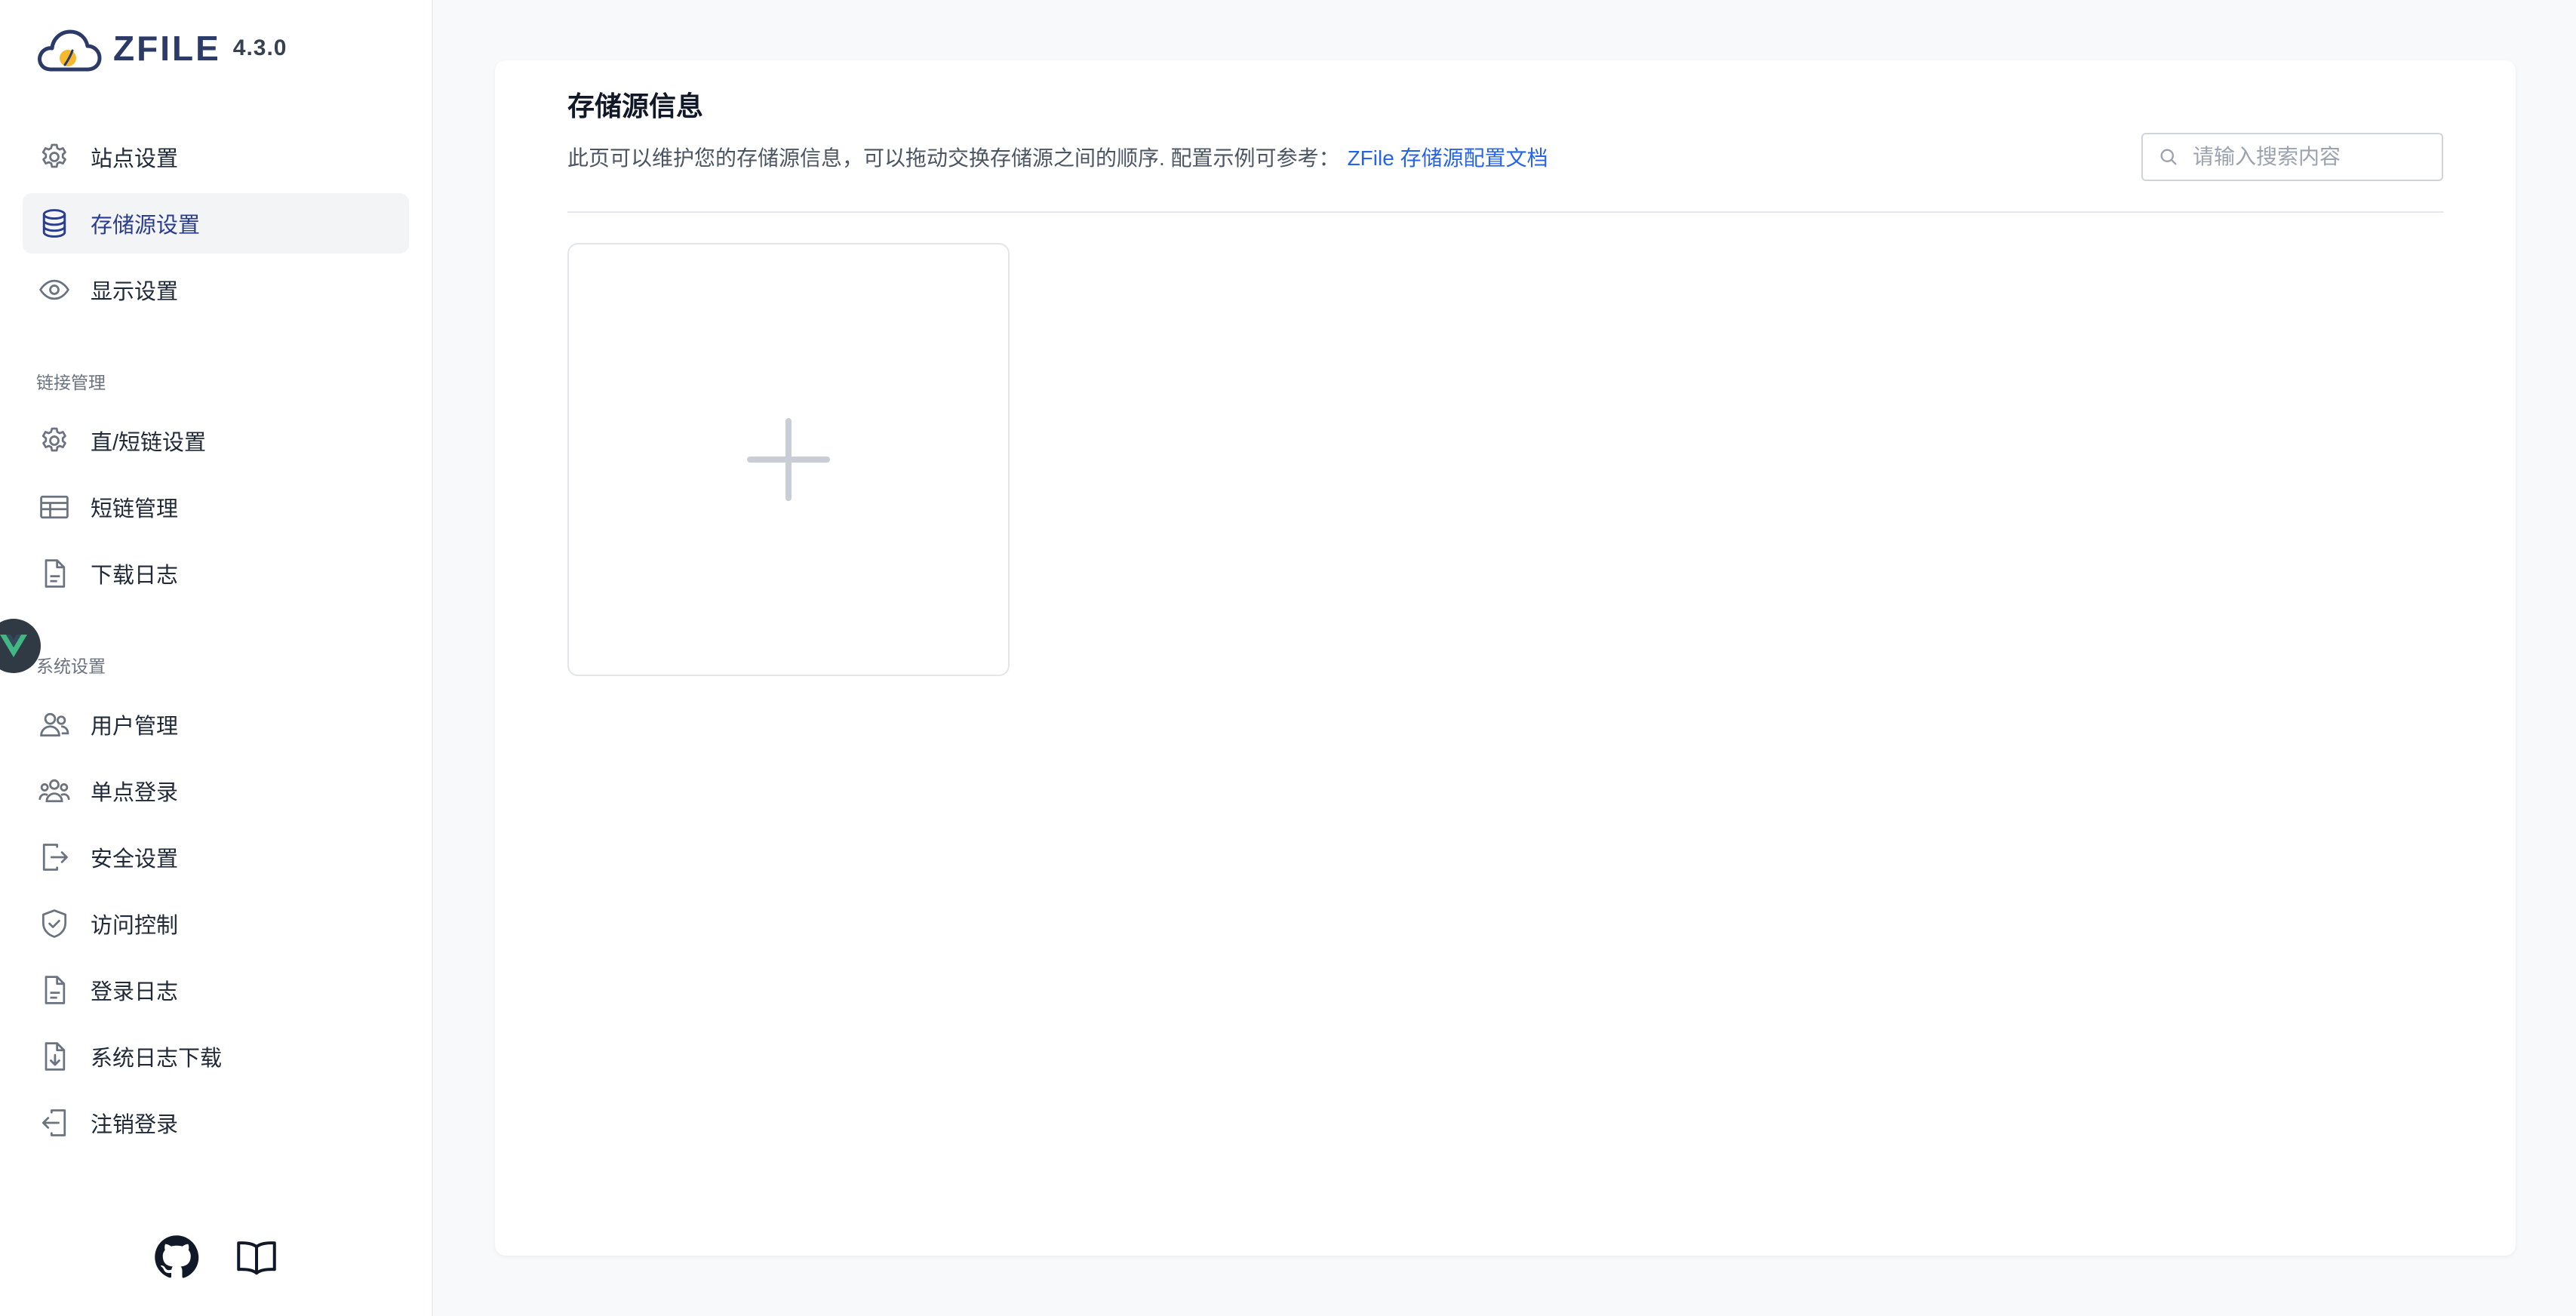 The height and width of the screenshot is (1316, 2576). What do you see at coordinates (135, 793) in the screenshot?
I see `sidebar-item-label: 单点登录` at bounding box center [135, 793].